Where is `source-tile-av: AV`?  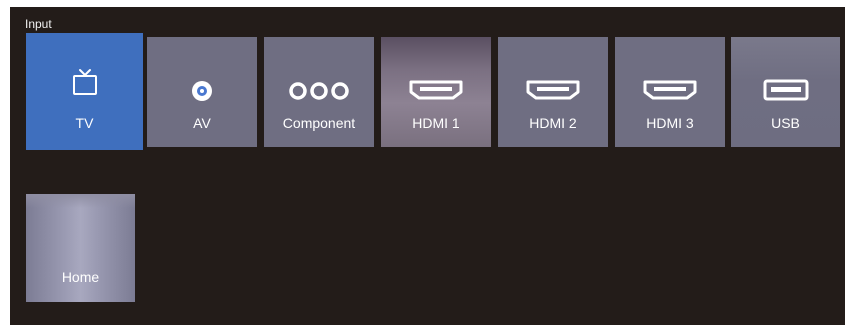
source-tile-av: AV is located at coordinates (202, 92).